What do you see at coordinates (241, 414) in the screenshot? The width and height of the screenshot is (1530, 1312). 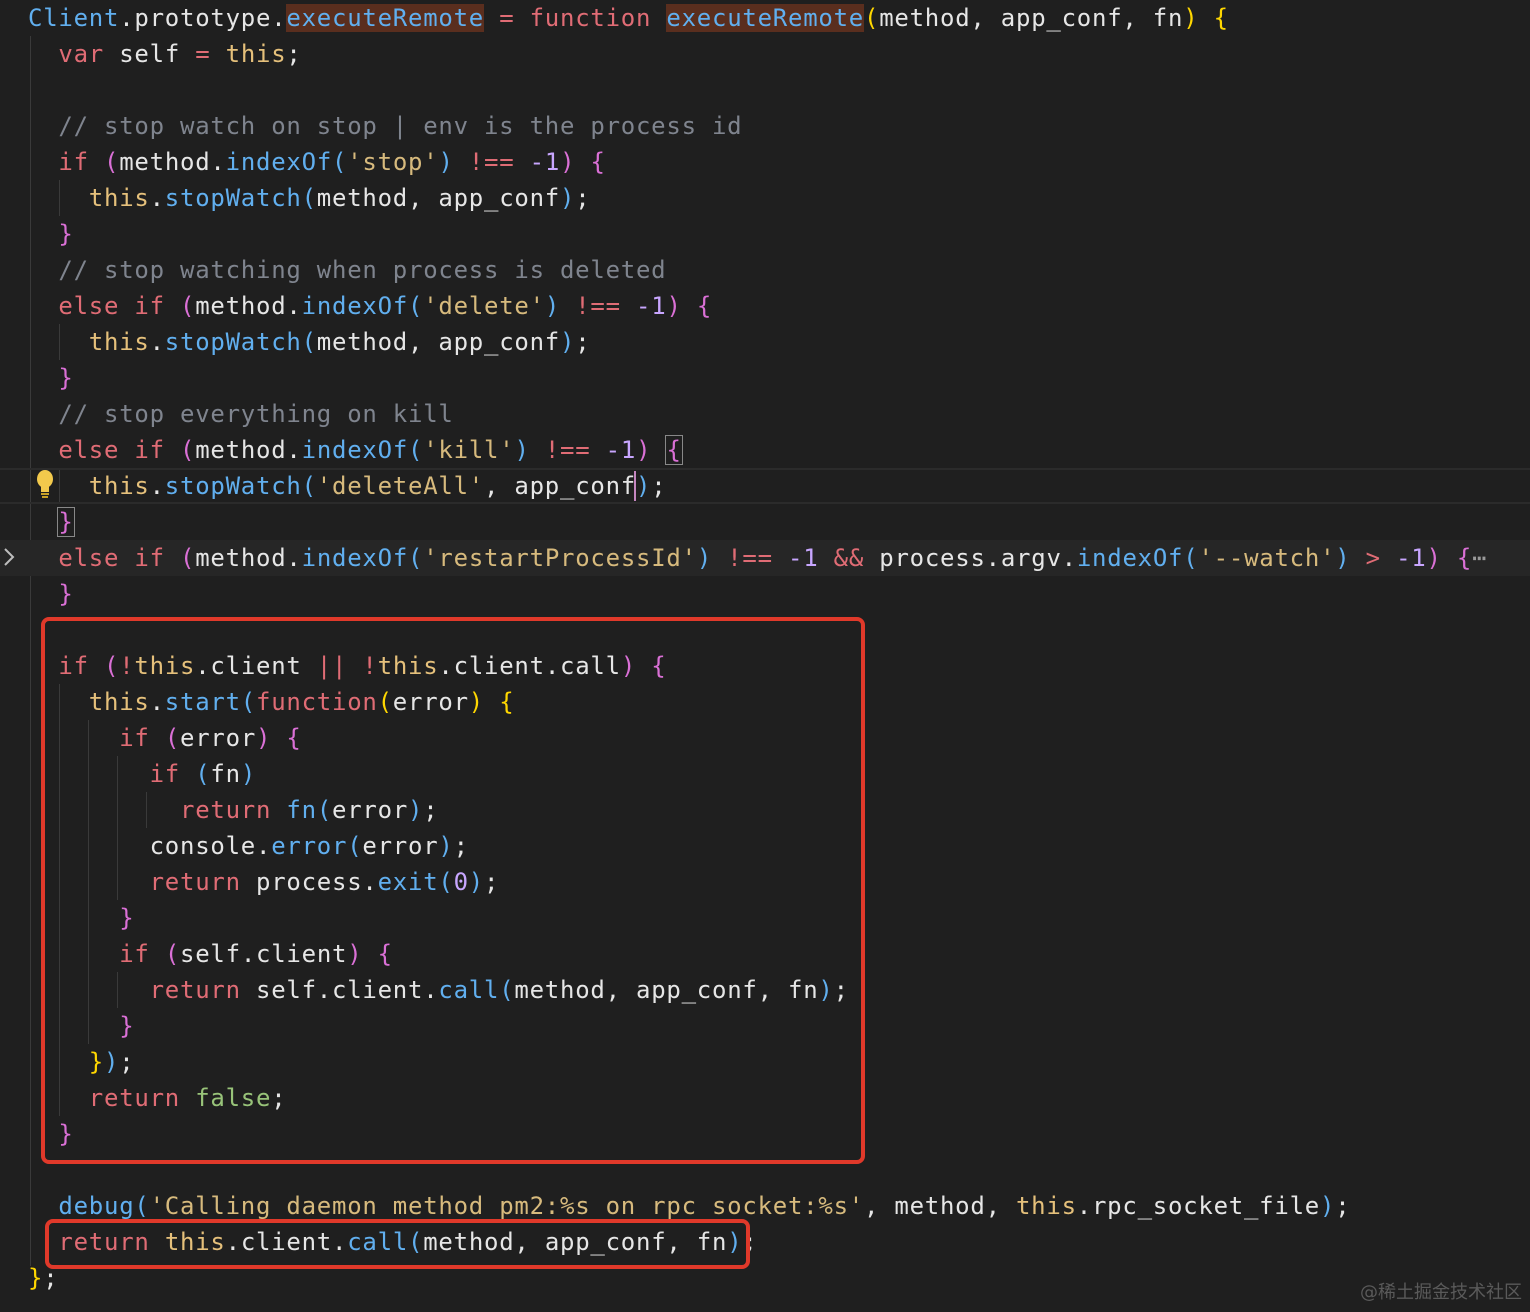 I see `code-line-text: // stop everything on kill` at bounding box center [241, 414].